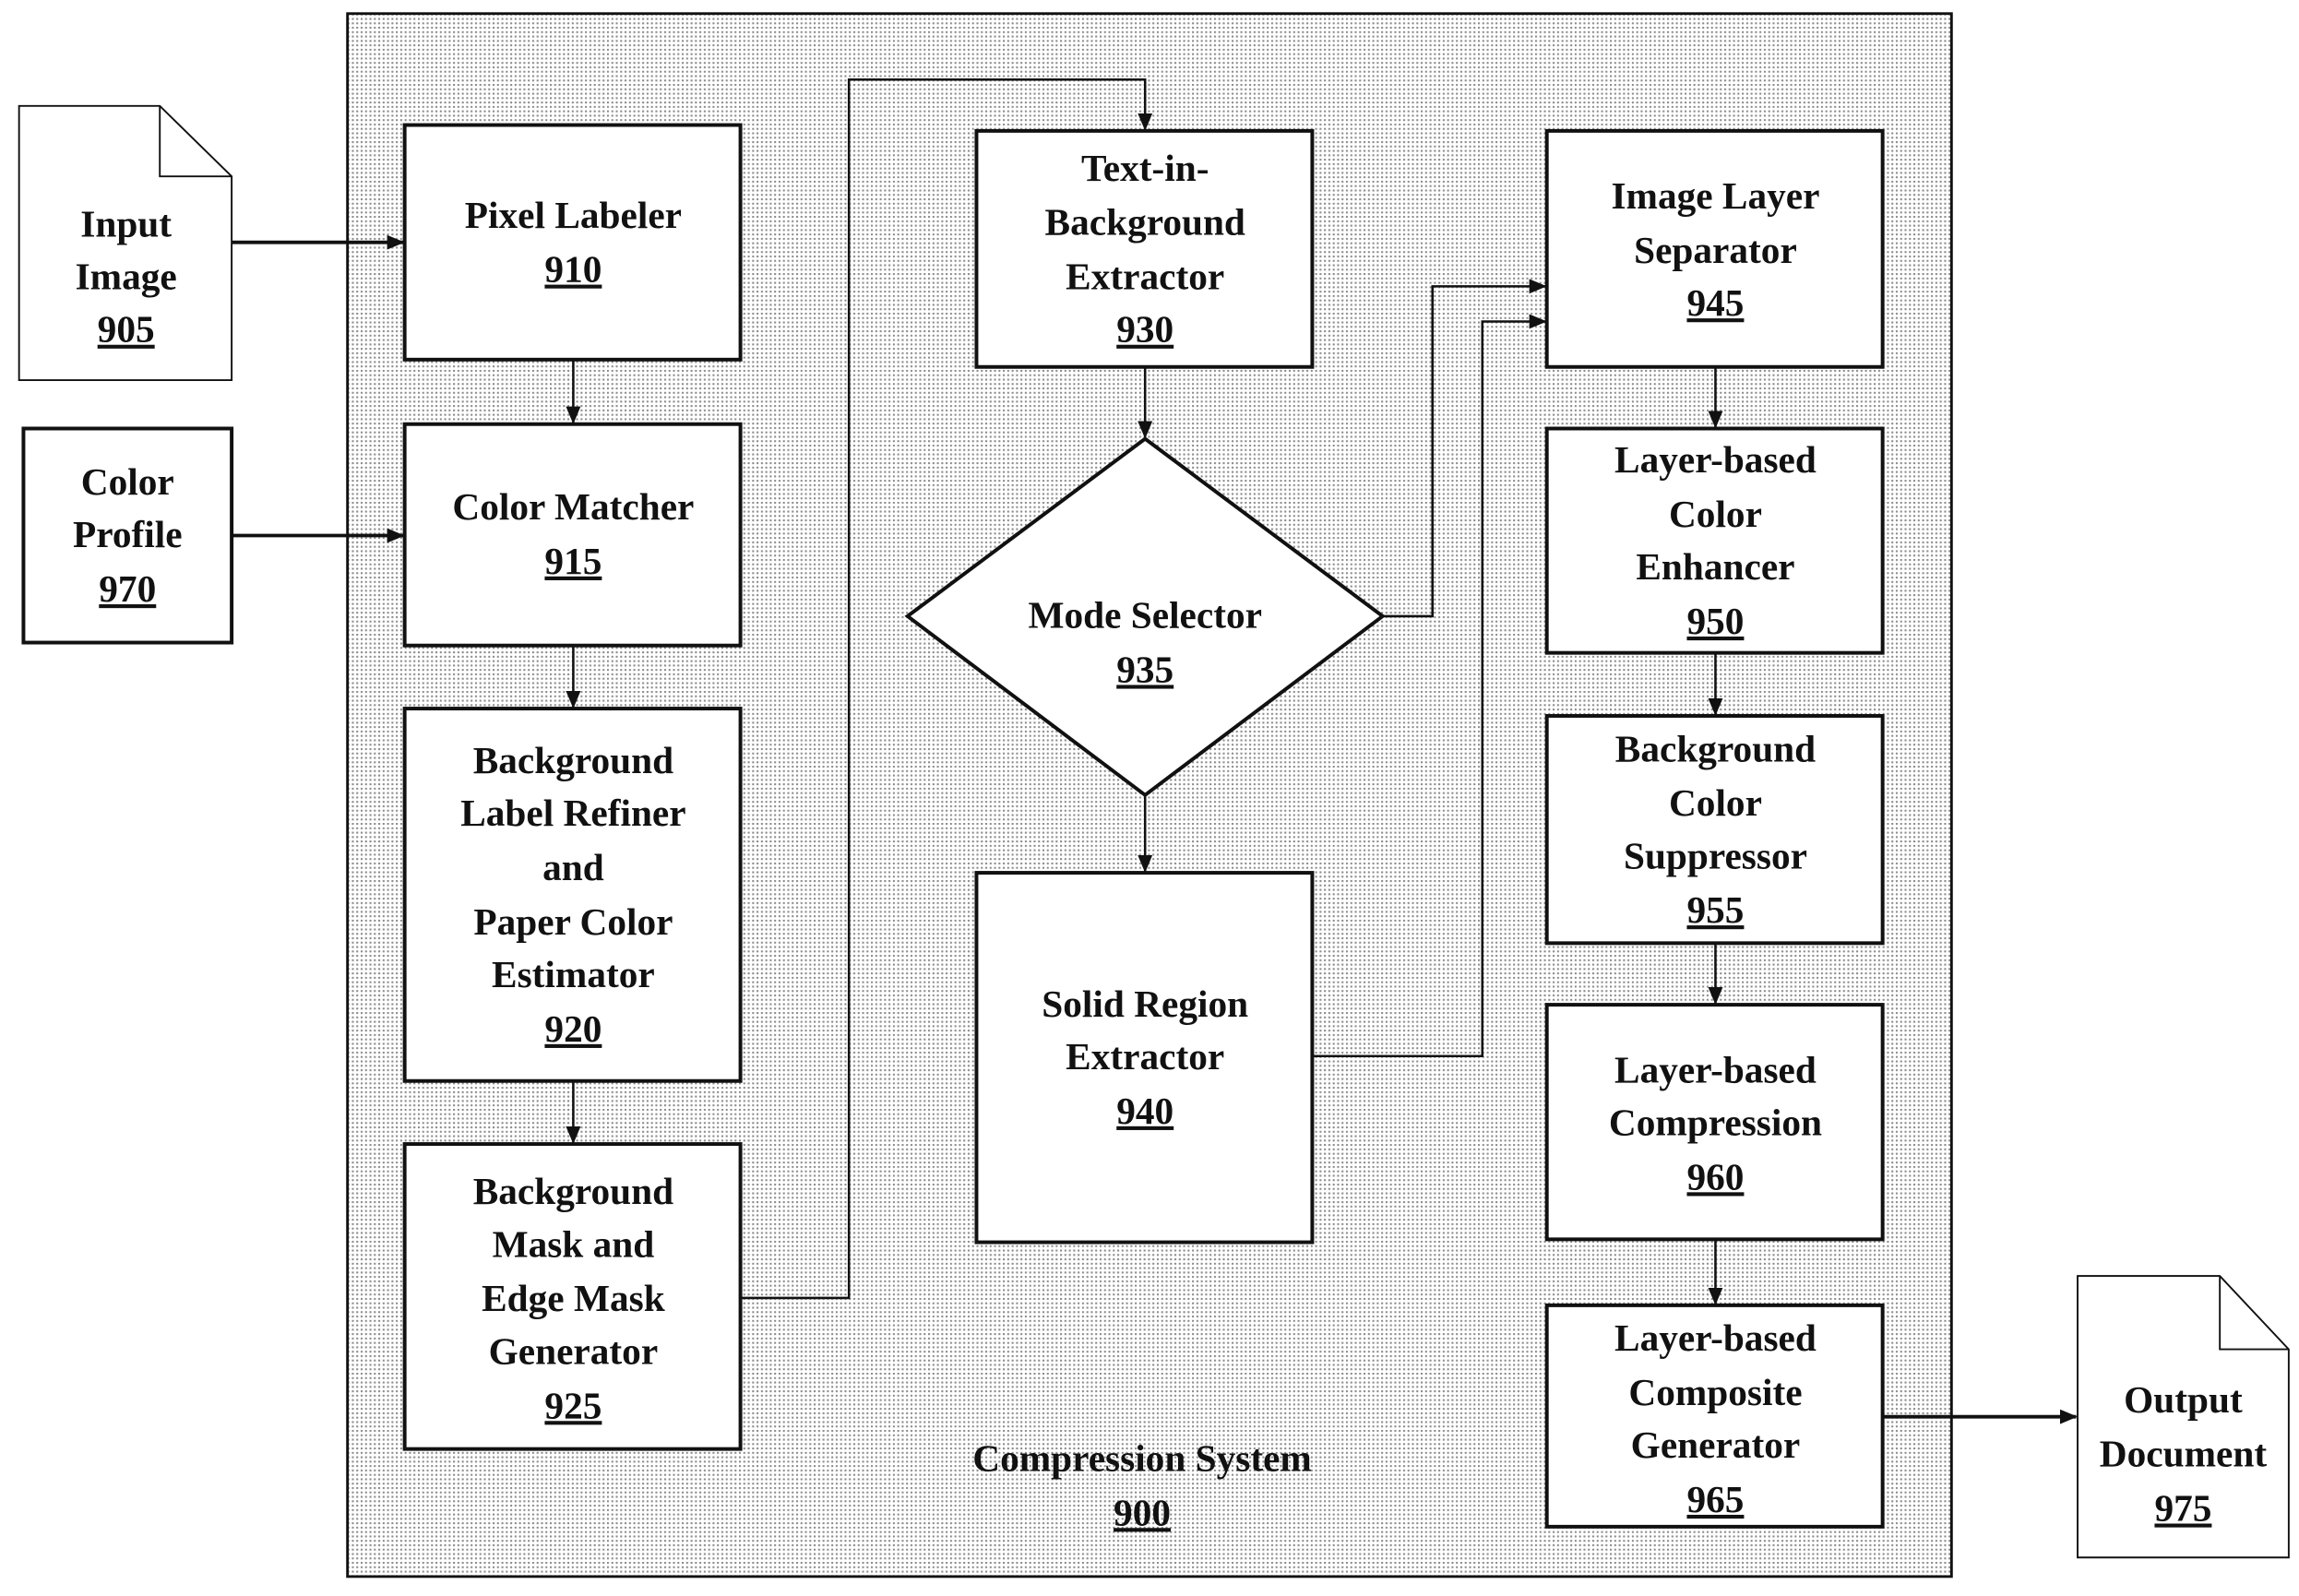 The image size is (2299, 1596). I want to click on label-line: Output, so click(2183, 1399).